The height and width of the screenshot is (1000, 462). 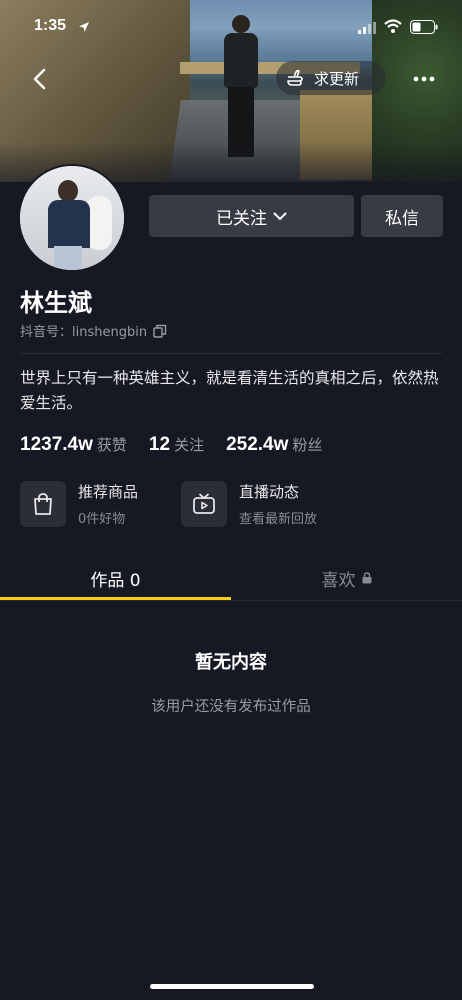 I want to click on tab-works: 作品 0, so click(x=115, y=578).